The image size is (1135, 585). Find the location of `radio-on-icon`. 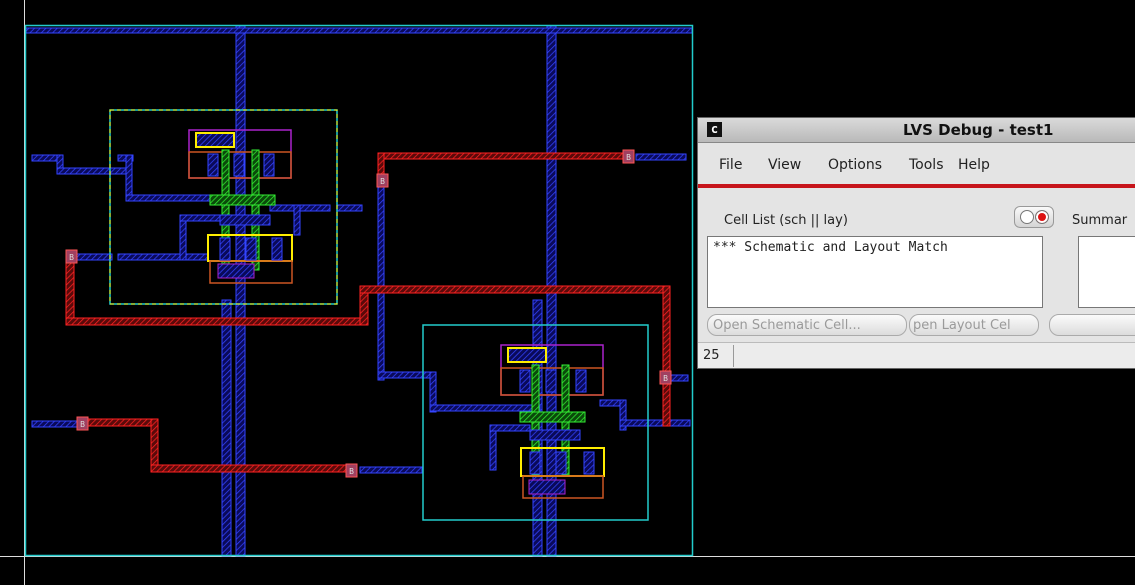

radio-on-icon is located at coordinates (1042, 217).